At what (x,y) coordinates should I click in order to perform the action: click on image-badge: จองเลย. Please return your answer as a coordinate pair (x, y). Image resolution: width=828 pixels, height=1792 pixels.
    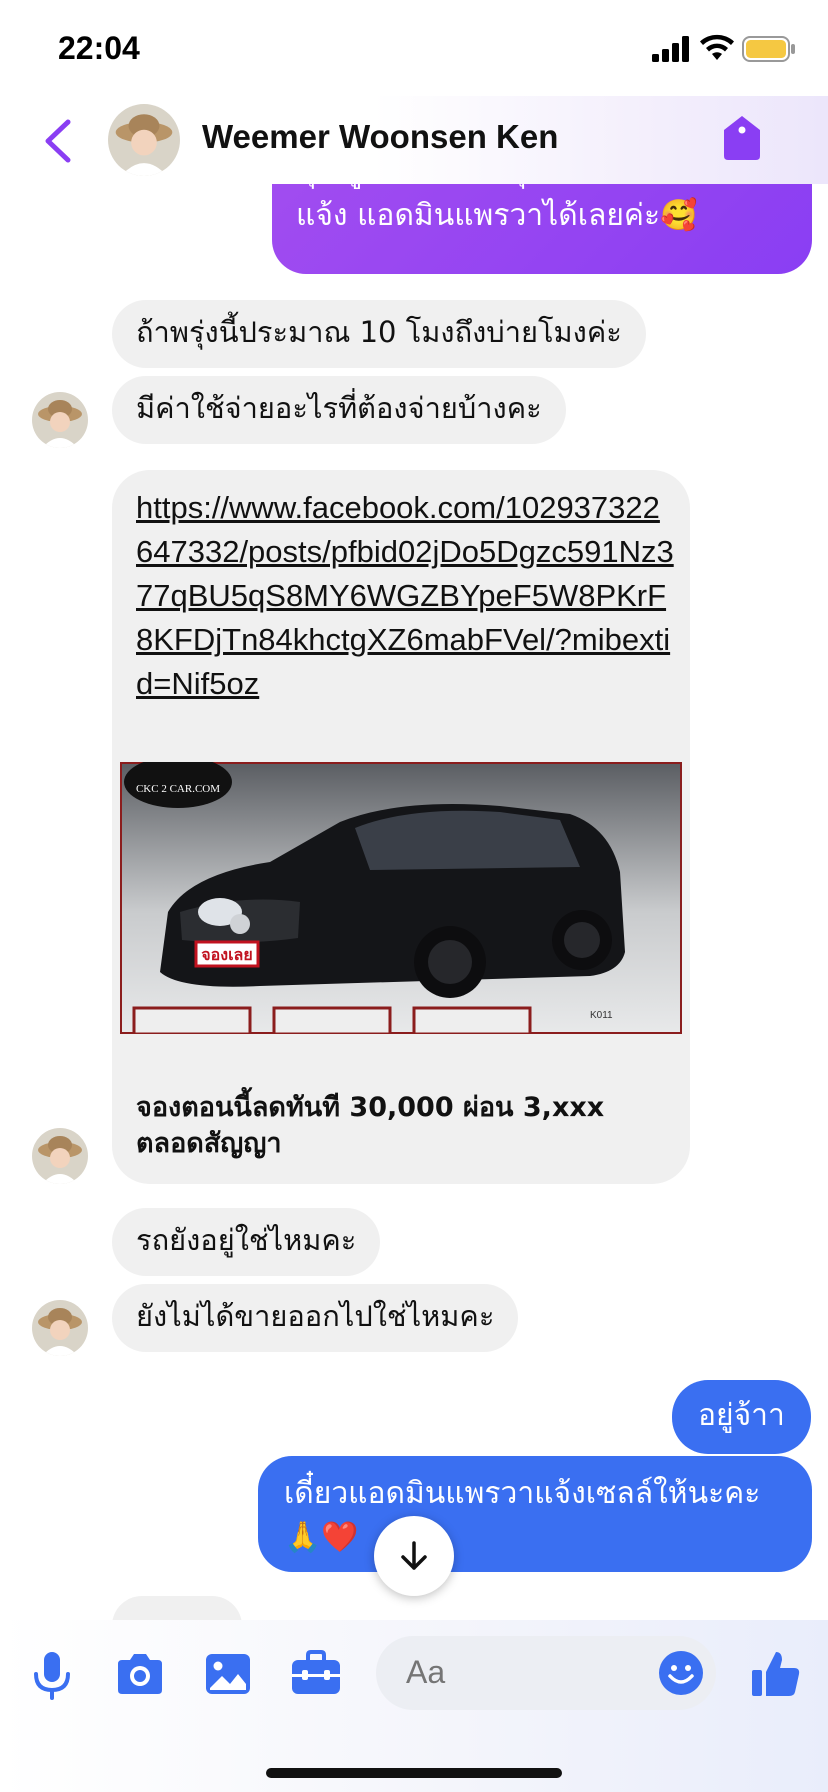
    Looking at the image, I should click on (226, 954).